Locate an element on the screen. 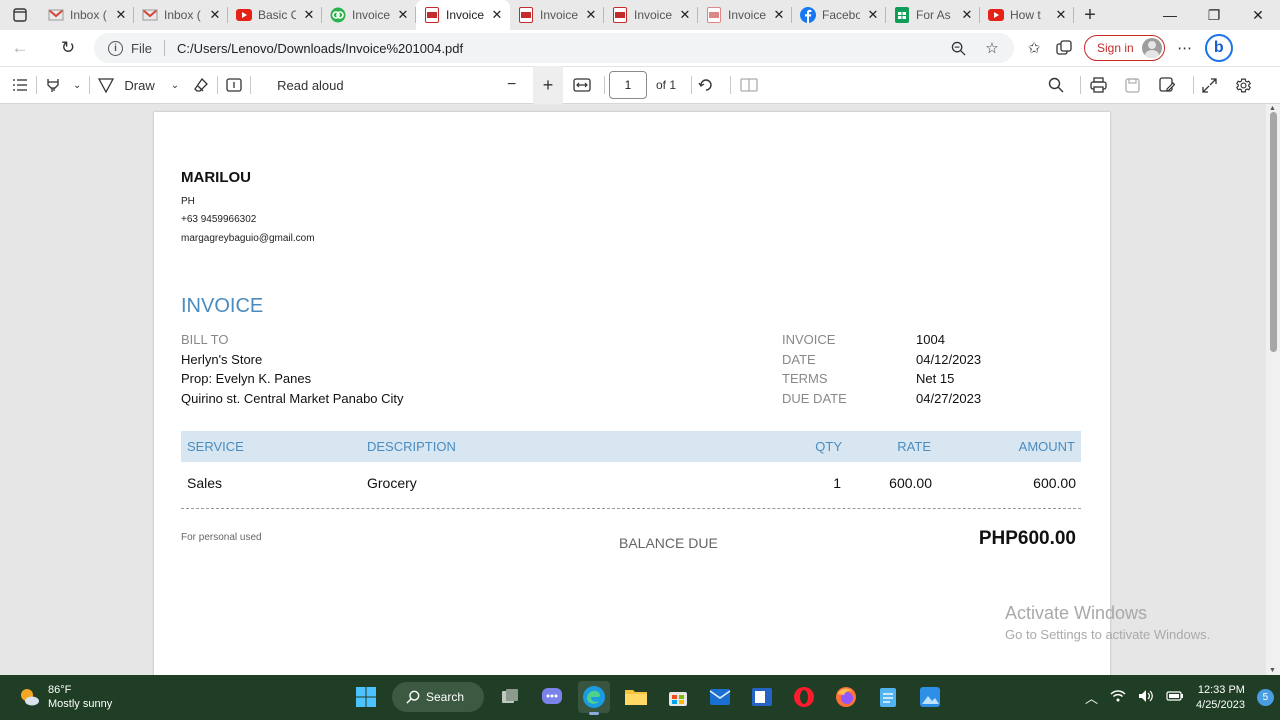 This screenshot has height=720, width=1280. page-number-input: 1 is located at coordinates (628, 85).